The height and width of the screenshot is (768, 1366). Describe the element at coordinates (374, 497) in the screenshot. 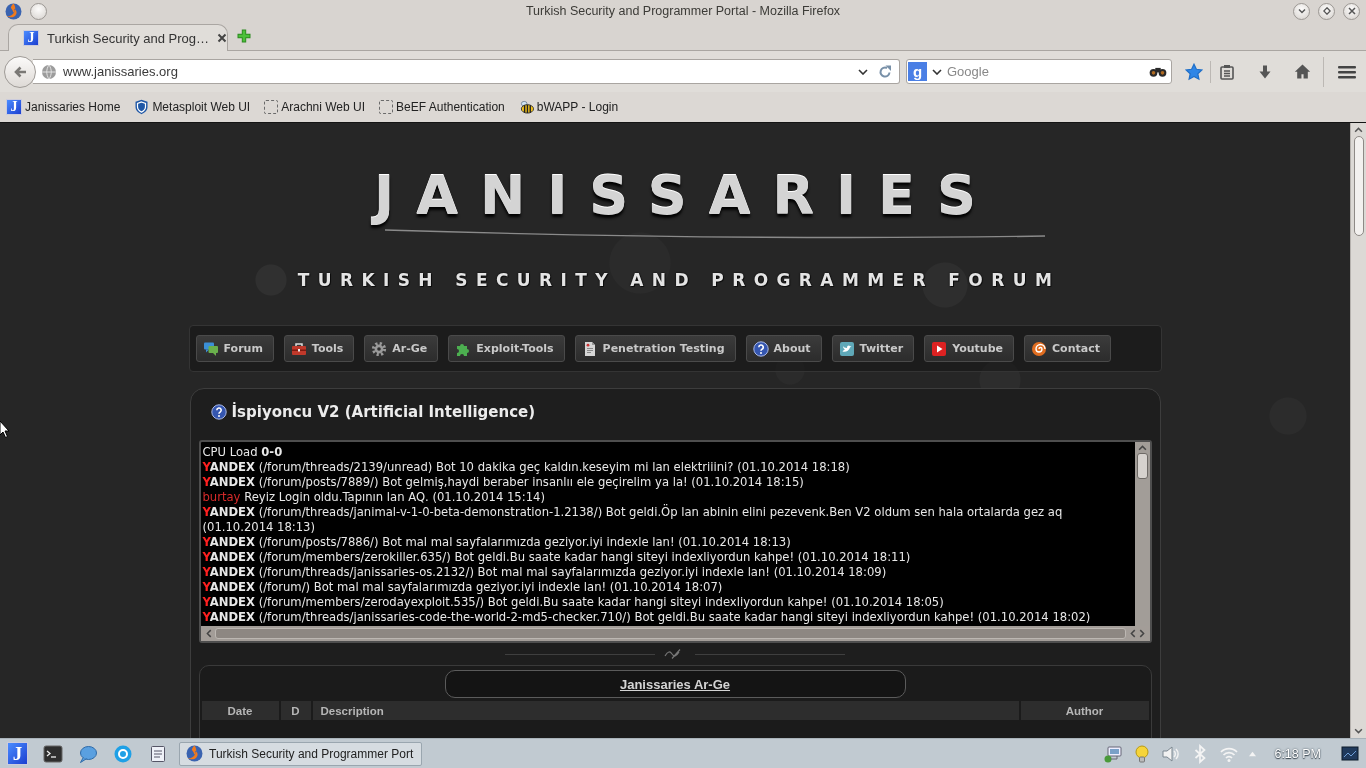

I see `log-line: burtay Reyiz Login oldu.Tapının lan AQ. (01.10.2014 15:14)` at that location.